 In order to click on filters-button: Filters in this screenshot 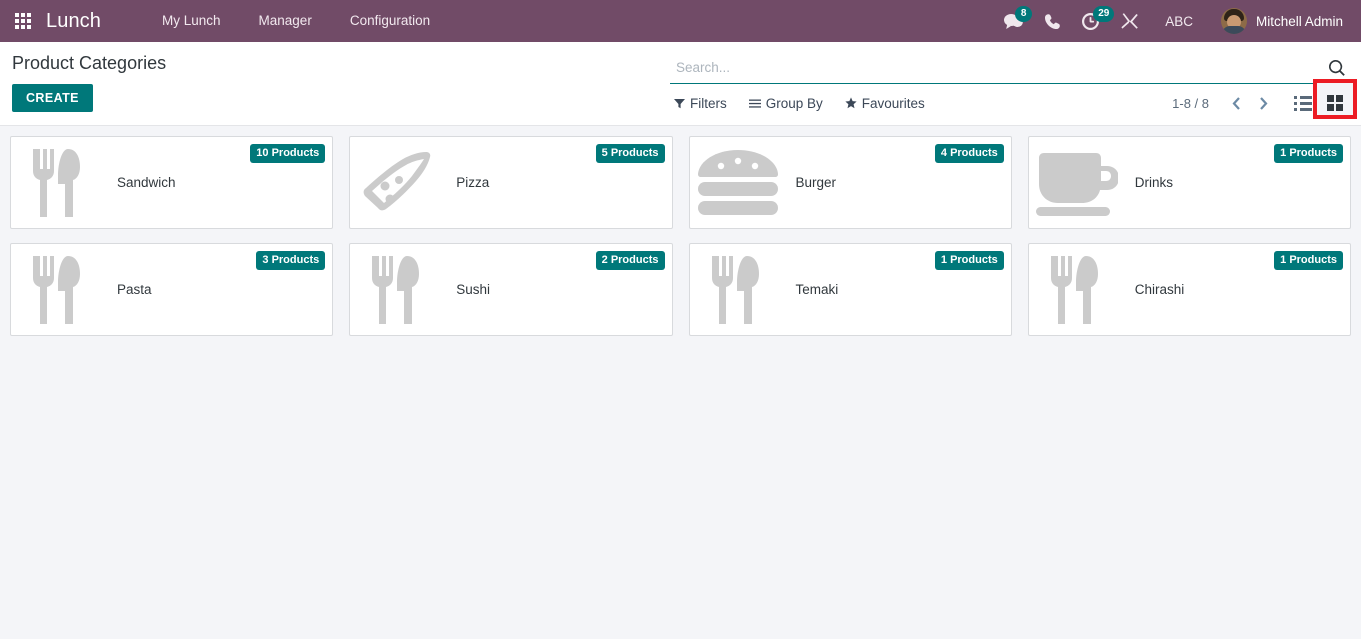, I will do `click(700, 103)`.